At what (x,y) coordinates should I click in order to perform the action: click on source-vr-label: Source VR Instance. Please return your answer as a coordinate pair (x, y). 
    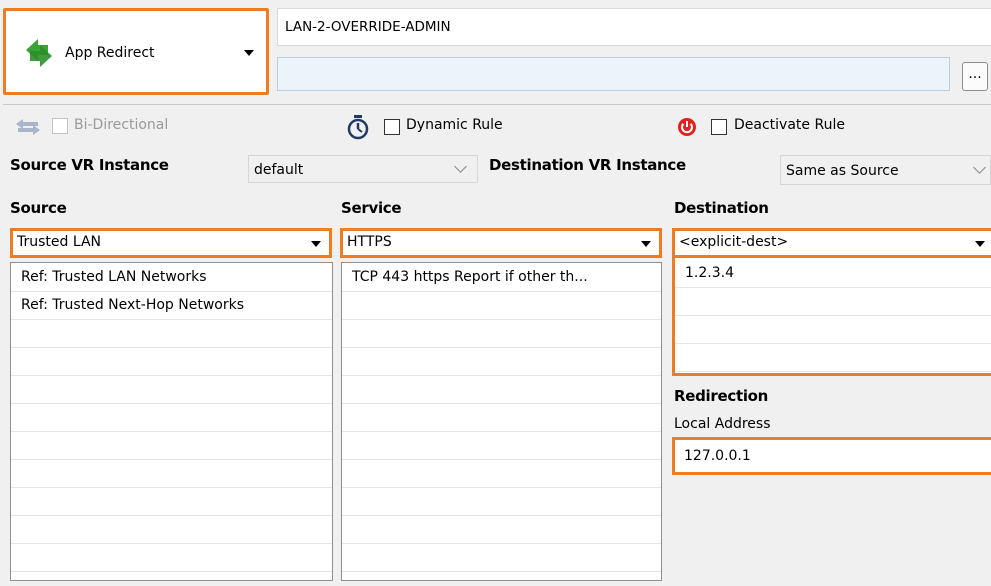
    Looking at the image, I should click on (89, 165).